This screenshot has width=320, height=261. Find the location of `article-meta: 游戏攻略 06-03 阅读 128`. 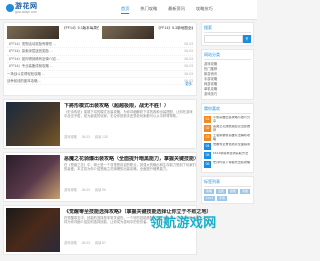

article-meta: 游戏攻略 06-03 阅读 128 is located at coordinates (86, 137).